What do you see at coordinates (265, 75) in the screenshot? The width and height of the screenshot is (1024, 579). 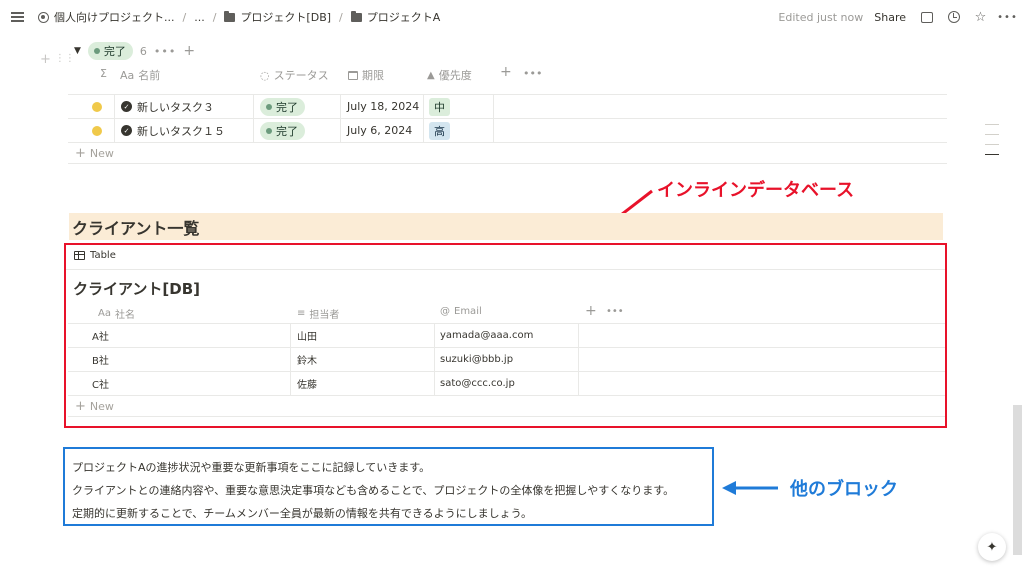 I see `status-icon: ◌` at bounding box center [265, 75].